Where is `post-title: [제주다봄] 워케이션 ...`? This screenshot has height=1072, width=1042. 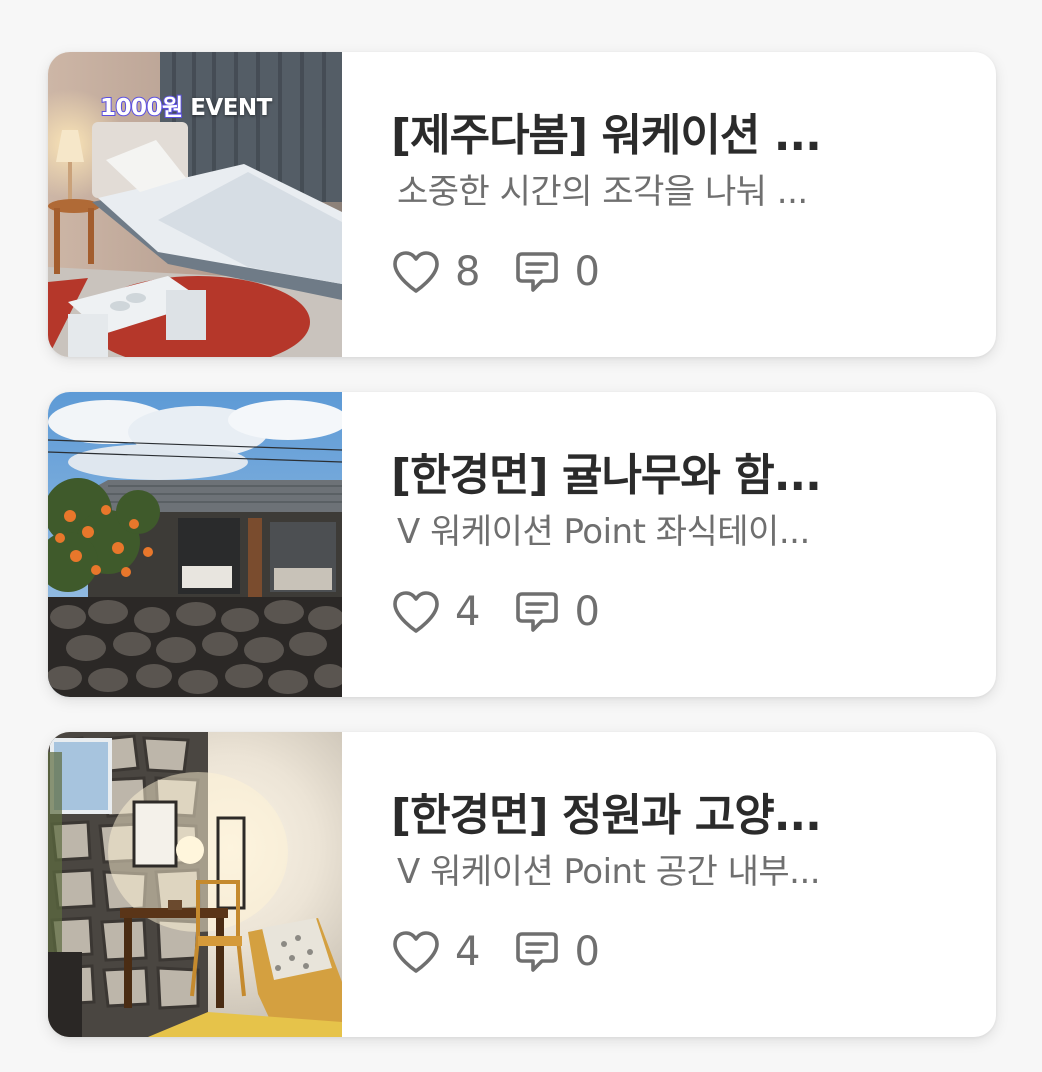 post-title: [제주다봄] 워케이션 ... is located at coordinates (606, 135).